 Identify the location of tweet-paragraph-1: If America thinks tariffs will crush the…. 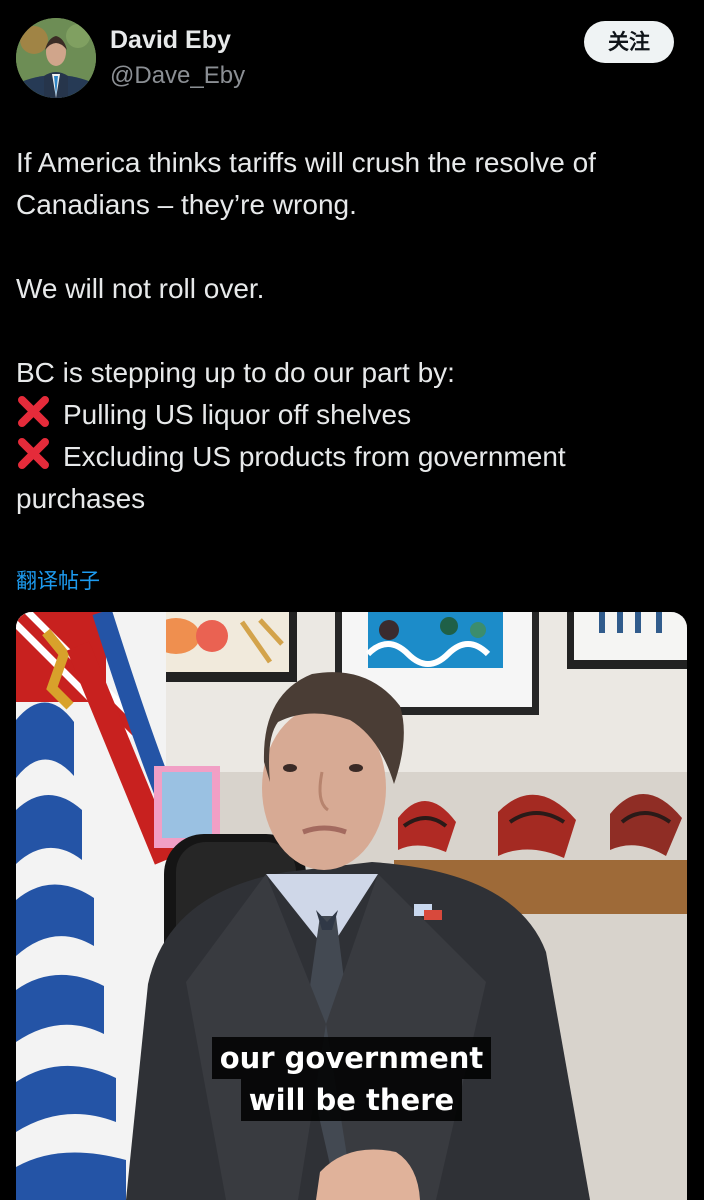
(306, 183).